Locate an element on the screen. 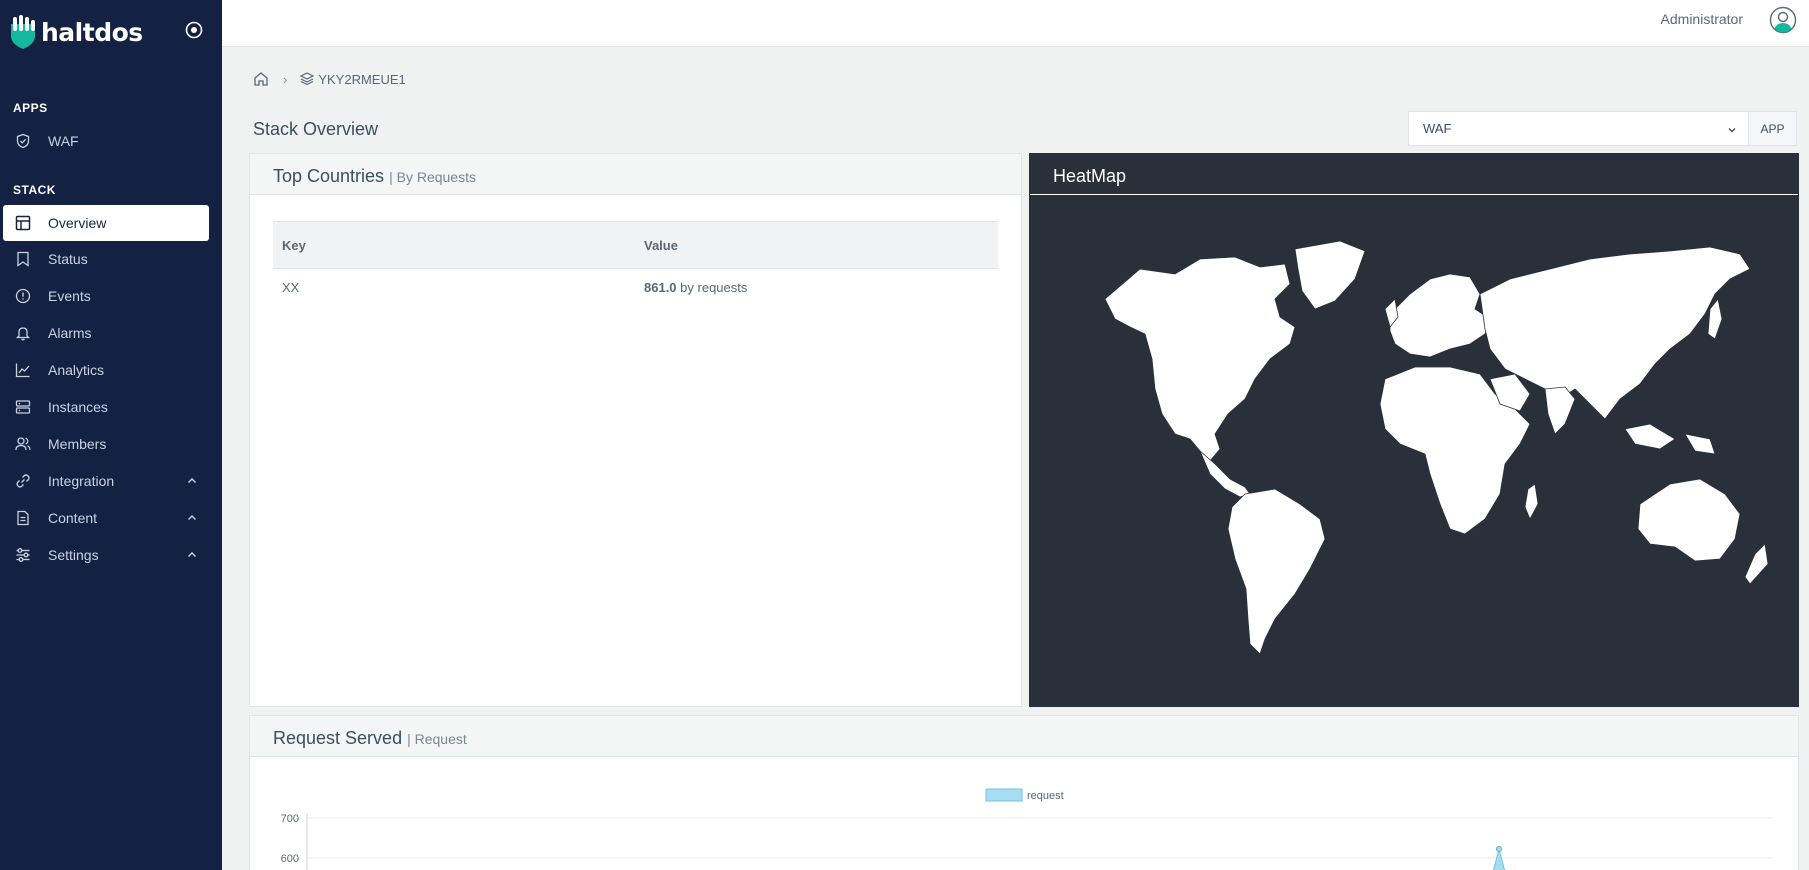 The image size is (1809, 870). users-icon is located at coordinates (23, 444).